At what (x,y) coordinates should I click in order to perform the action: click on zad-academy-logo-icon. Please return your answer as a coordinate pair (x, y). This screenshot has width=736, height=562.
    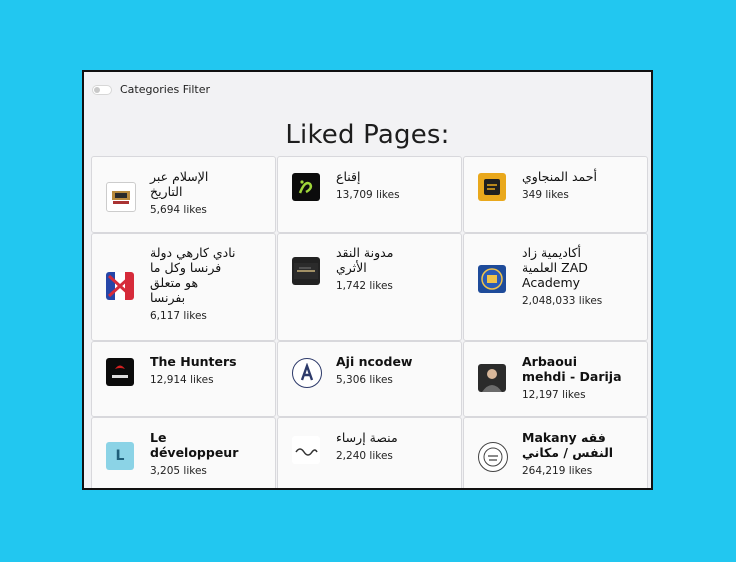
    Looking at the image, I should click on (492, 279).